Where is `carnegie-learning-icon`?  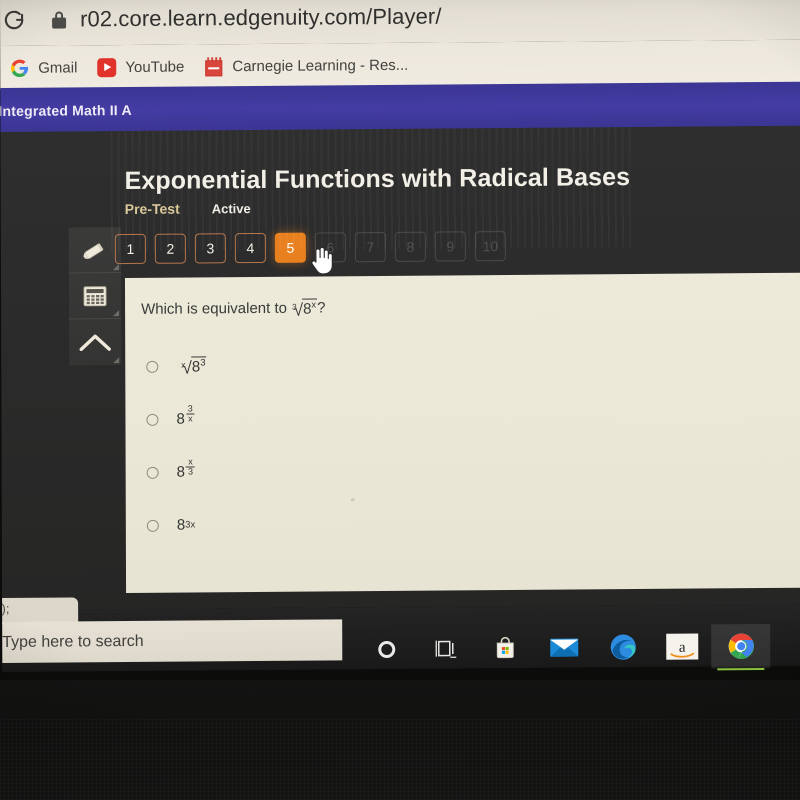
carnegie-learning-icon is located at coordinates (213, 66).